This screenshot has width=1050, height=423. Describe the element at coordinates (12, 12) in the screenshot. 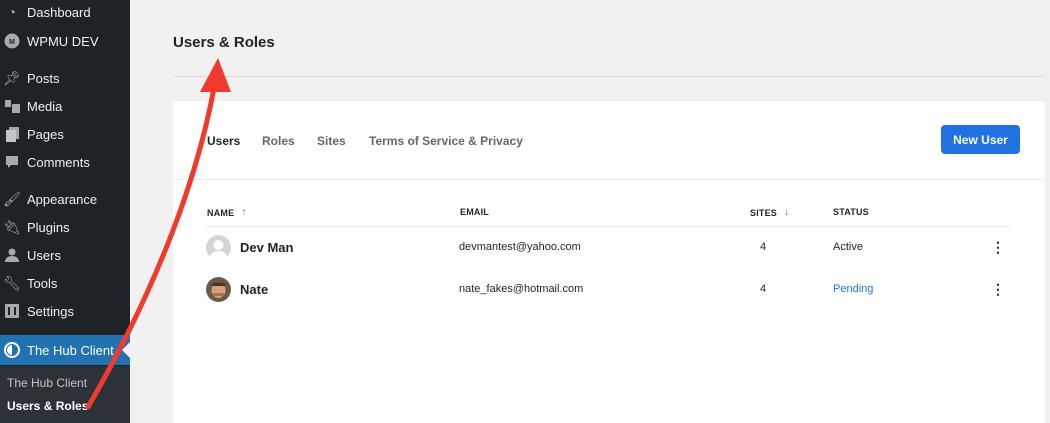

I see `dashboard-icon: ◔` at that location.